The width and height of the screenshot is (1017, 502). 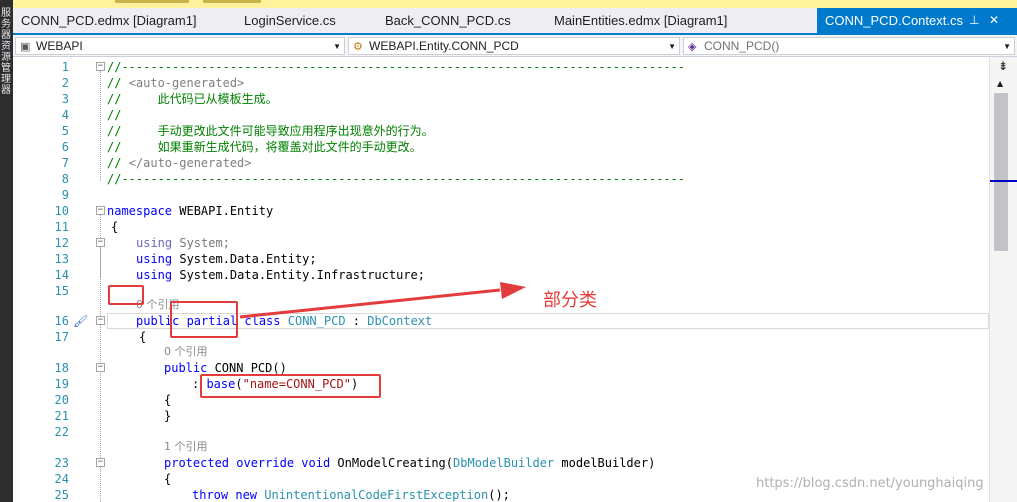 I want to click on tab-label: Back_CONN_PCD.cs, so click(x=448, y=20).